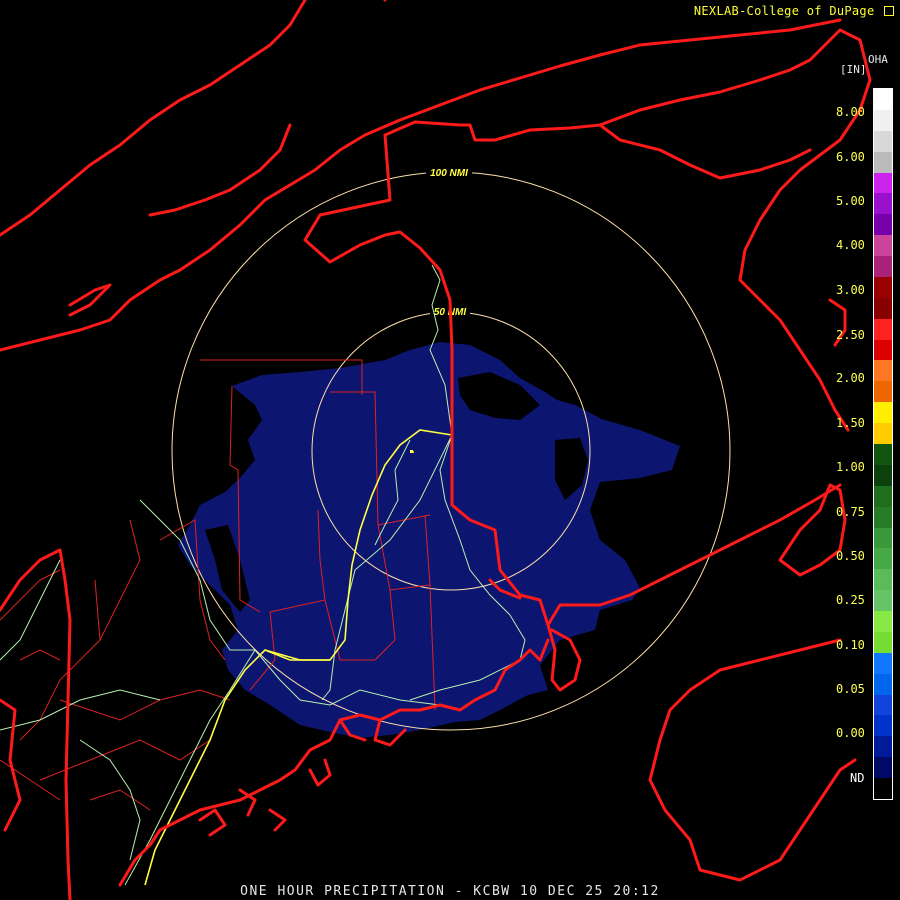 The width and height of the screenshot is (900, 900). I want to click on legend-label: 0.05, so click(850, 689).